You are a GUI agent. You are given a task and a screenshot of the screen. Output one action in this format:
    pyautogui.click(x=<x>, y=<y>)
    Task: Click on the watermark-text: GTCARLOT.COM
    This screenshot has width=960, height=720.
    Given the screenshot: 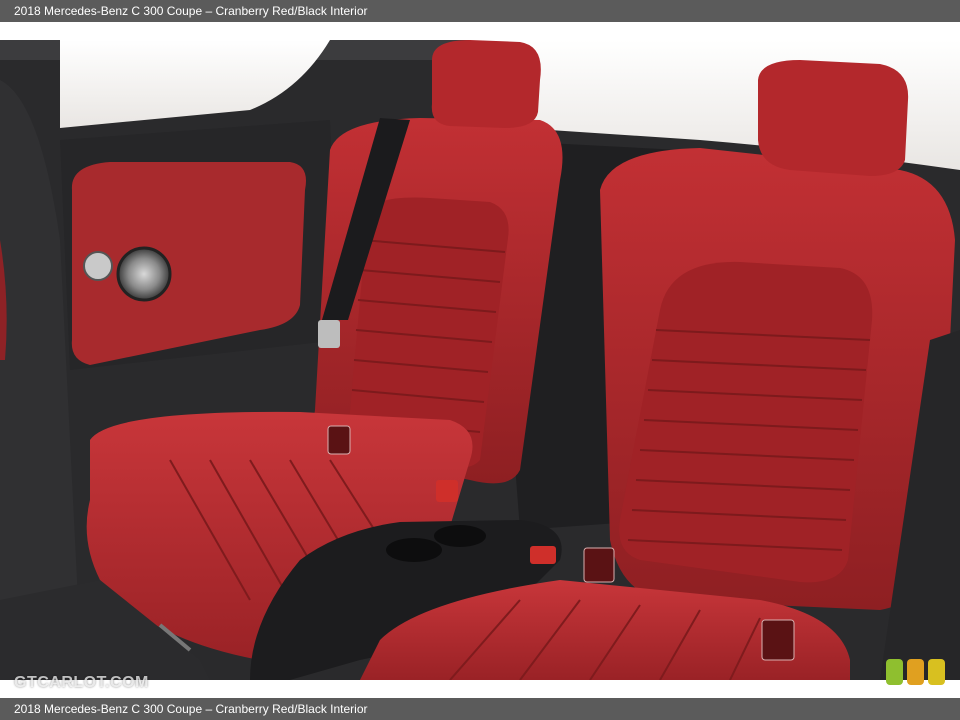 What is the action you would take?
    pyautogui.click(x=81, y=682)
    